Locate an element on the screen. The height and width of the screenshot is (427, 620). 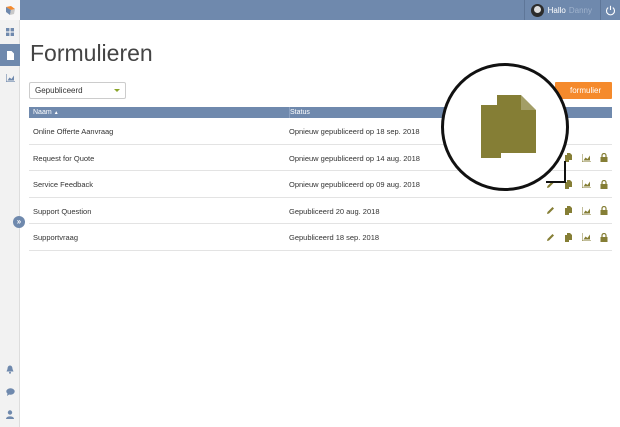
form-status: Gepubliceerd 20 aug. 2018 is located at coordinates (334, 211).